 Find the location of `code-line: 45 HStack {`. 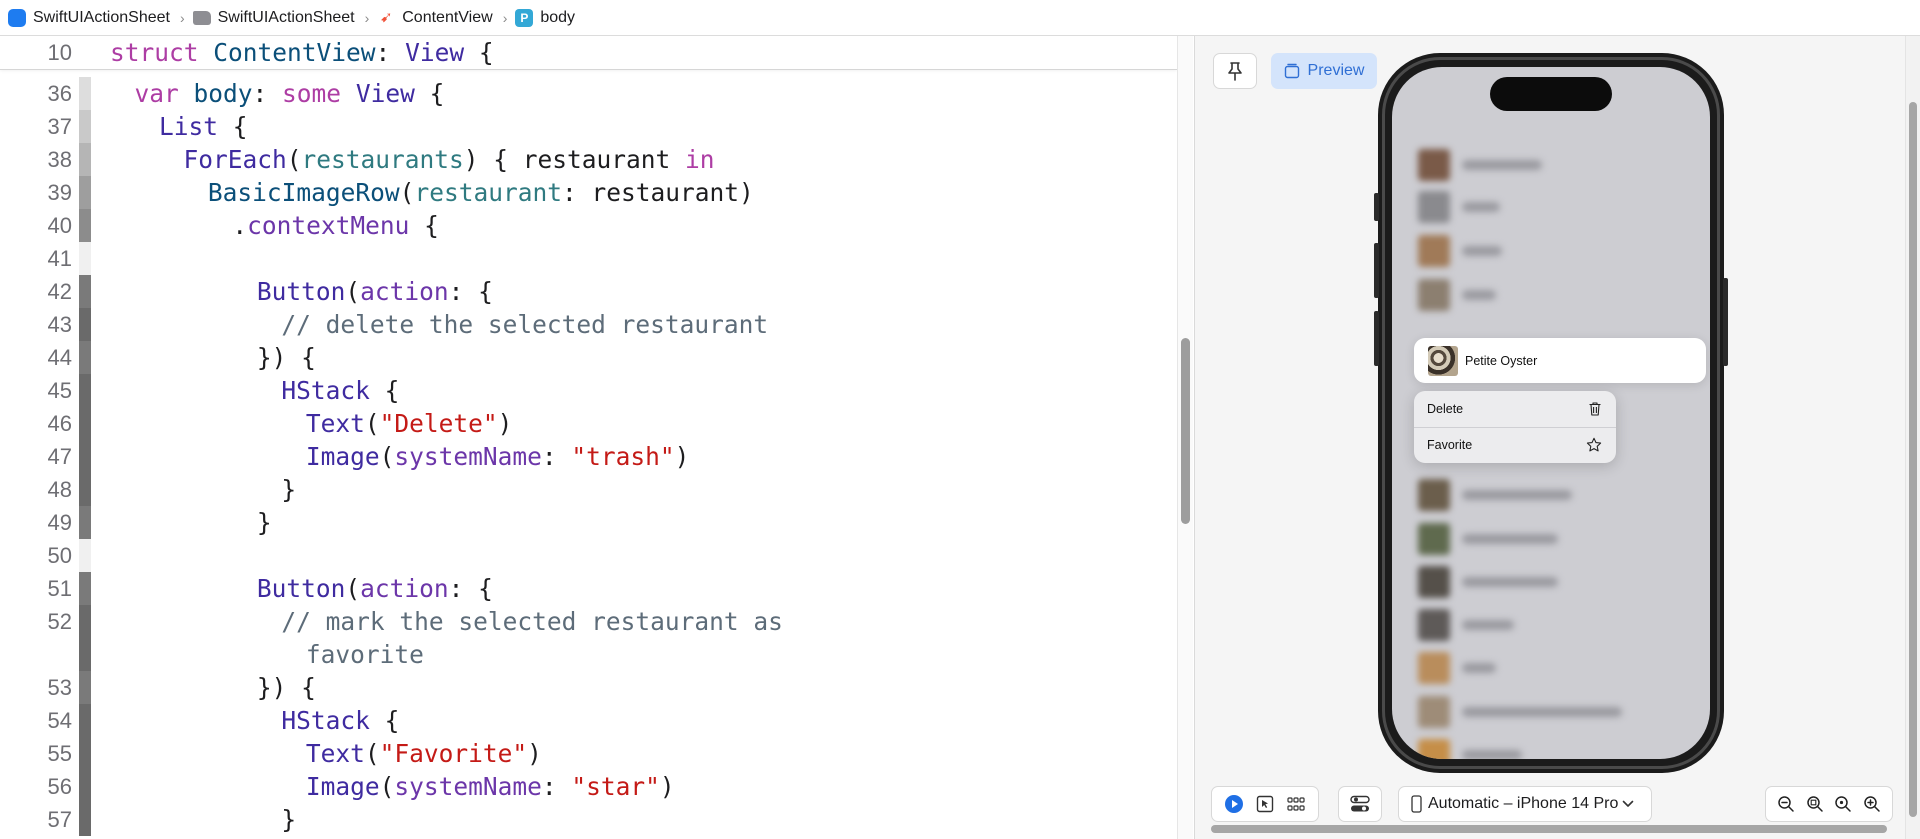

code-line: 45 HStack { is located at coordinates (580, 390).